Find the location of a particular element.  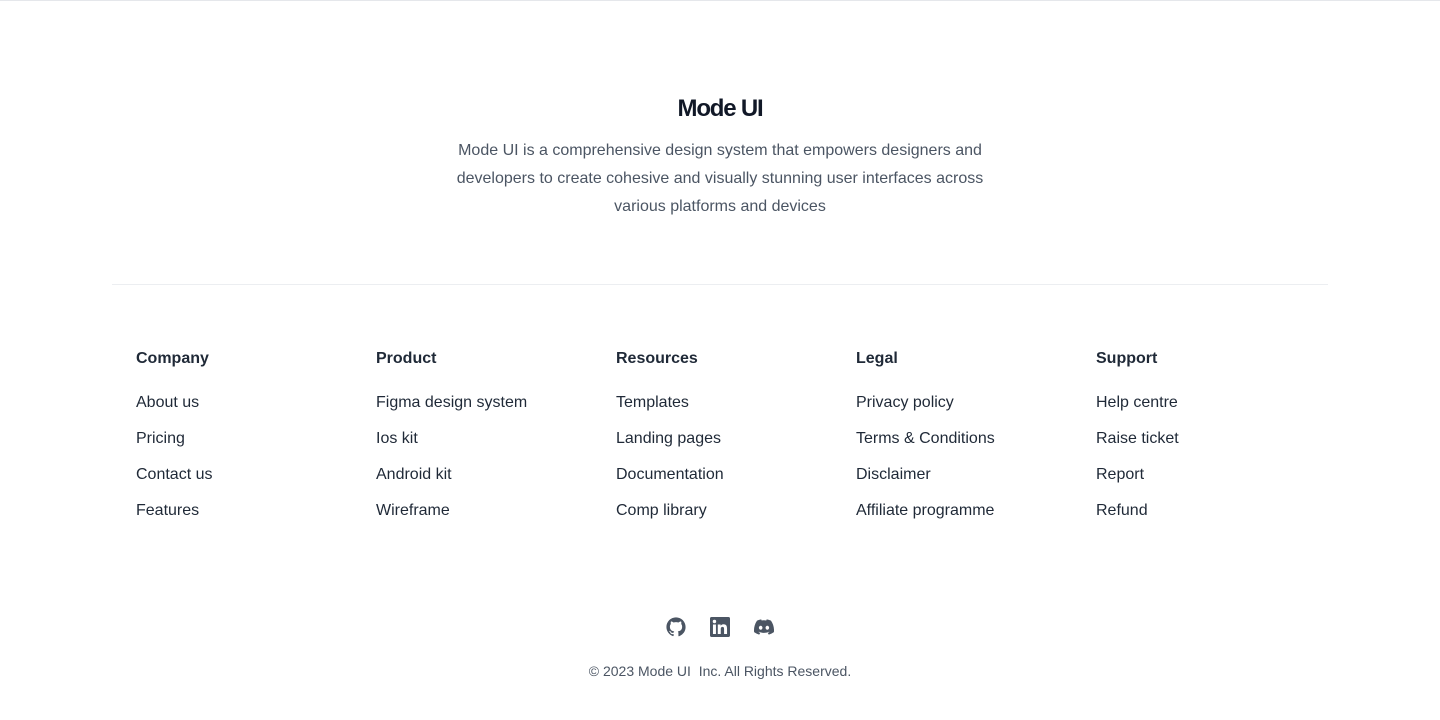

link-disclaimer: Disclaimer is located at coordinates (893, 475).